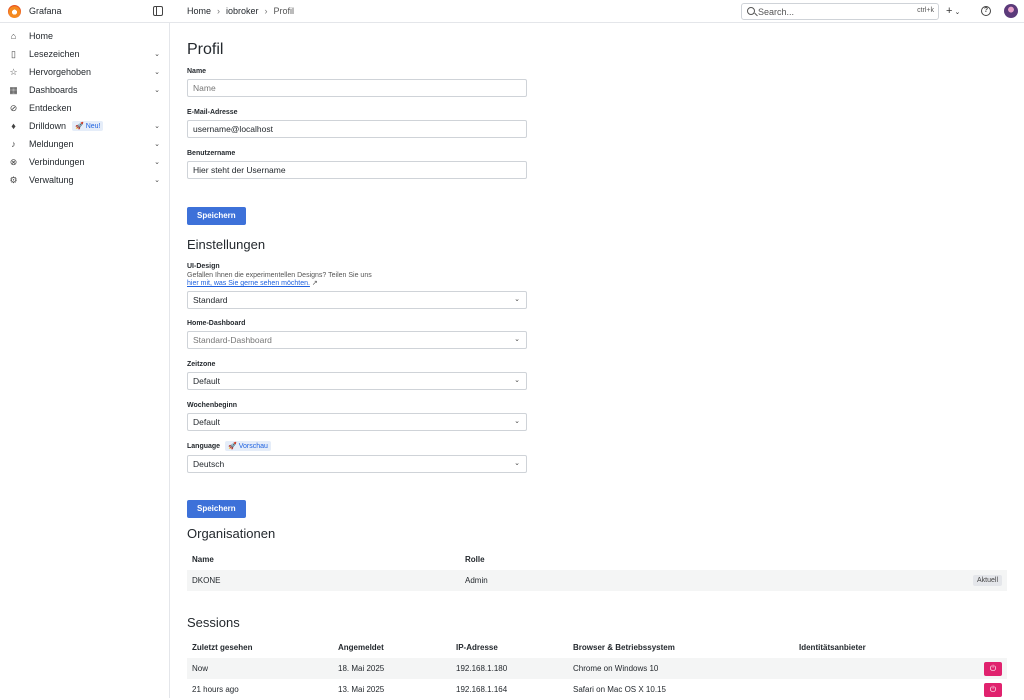 This screenshot has height=700, width=1024. I want to click on language-select: Deutsch ⌄, so click(357, 464).